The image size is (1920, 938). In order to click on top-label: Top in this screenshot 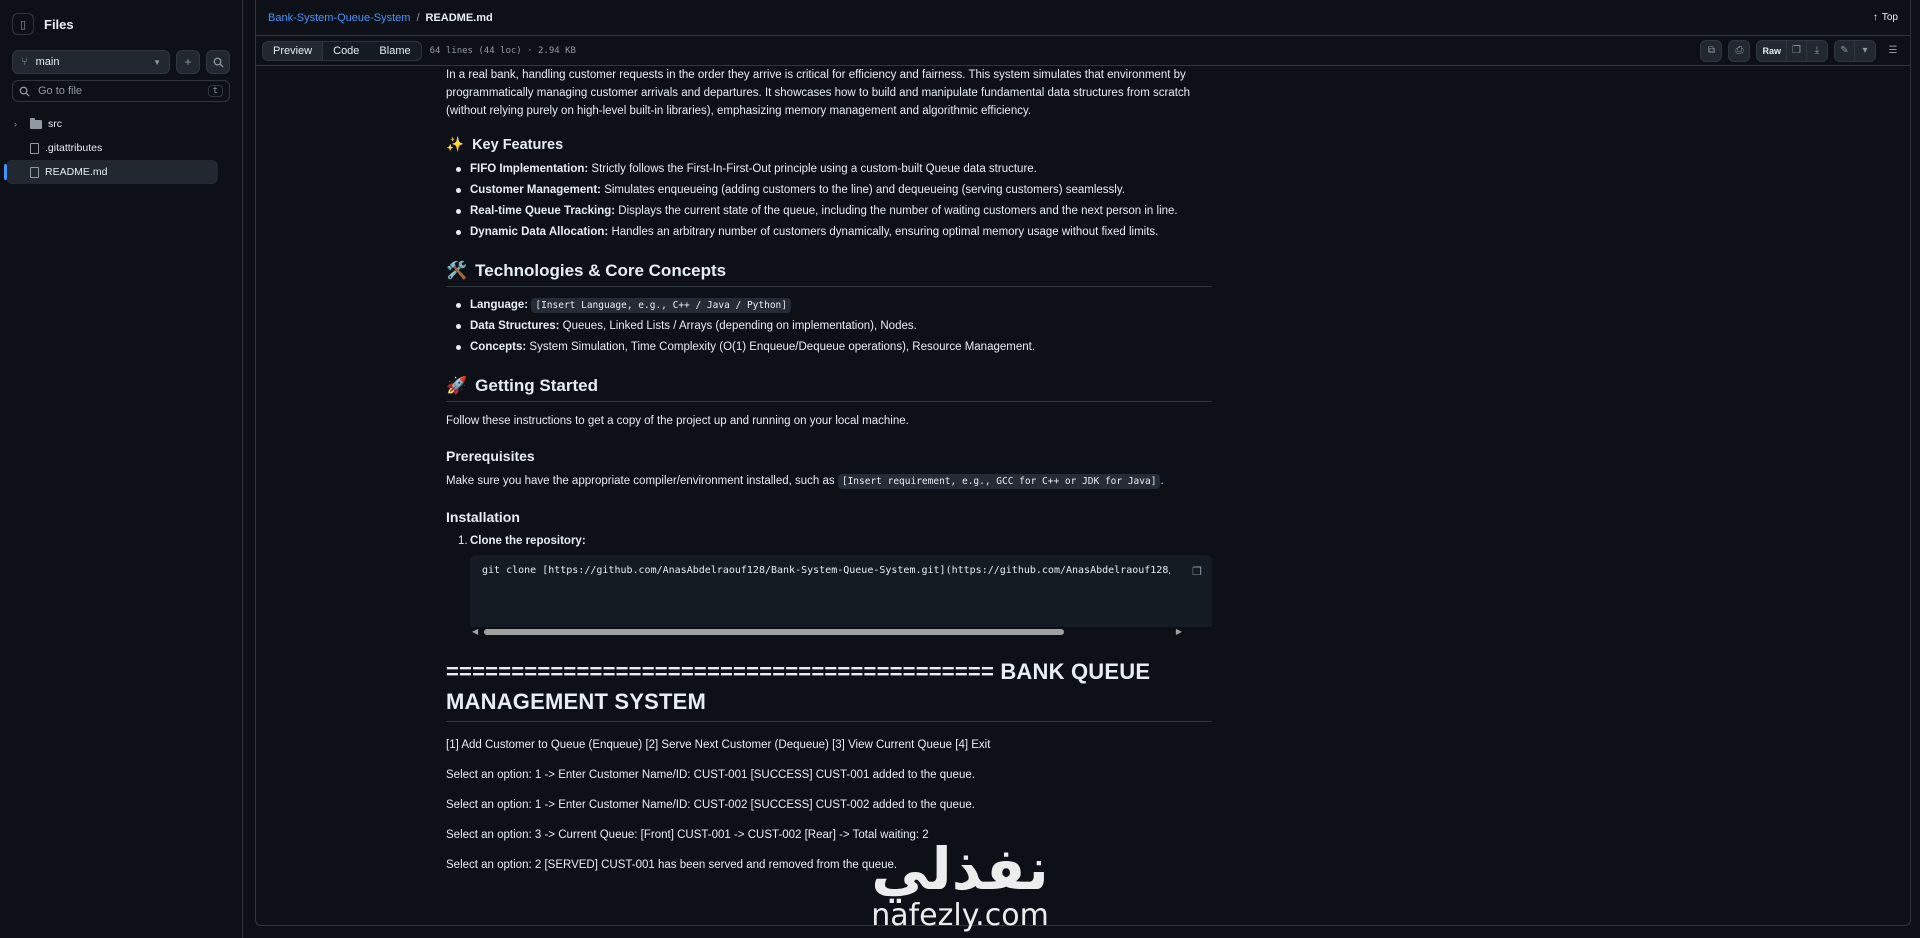, I will do `click(1889, 17)`.